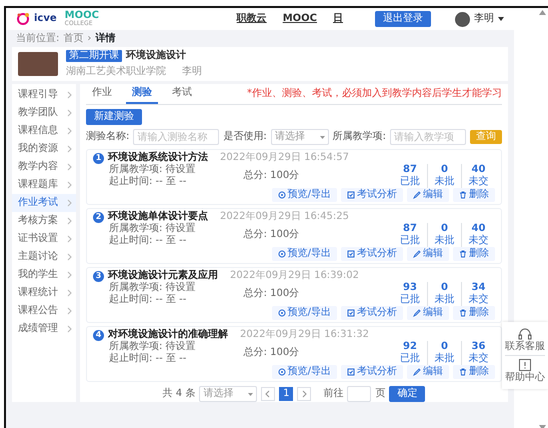 This screenshot has height=428, width=548. Describe the element at coordinates (163, 276) in the screenshot. I see `quiz-title: 环境设施设计元素及应用` at that location.